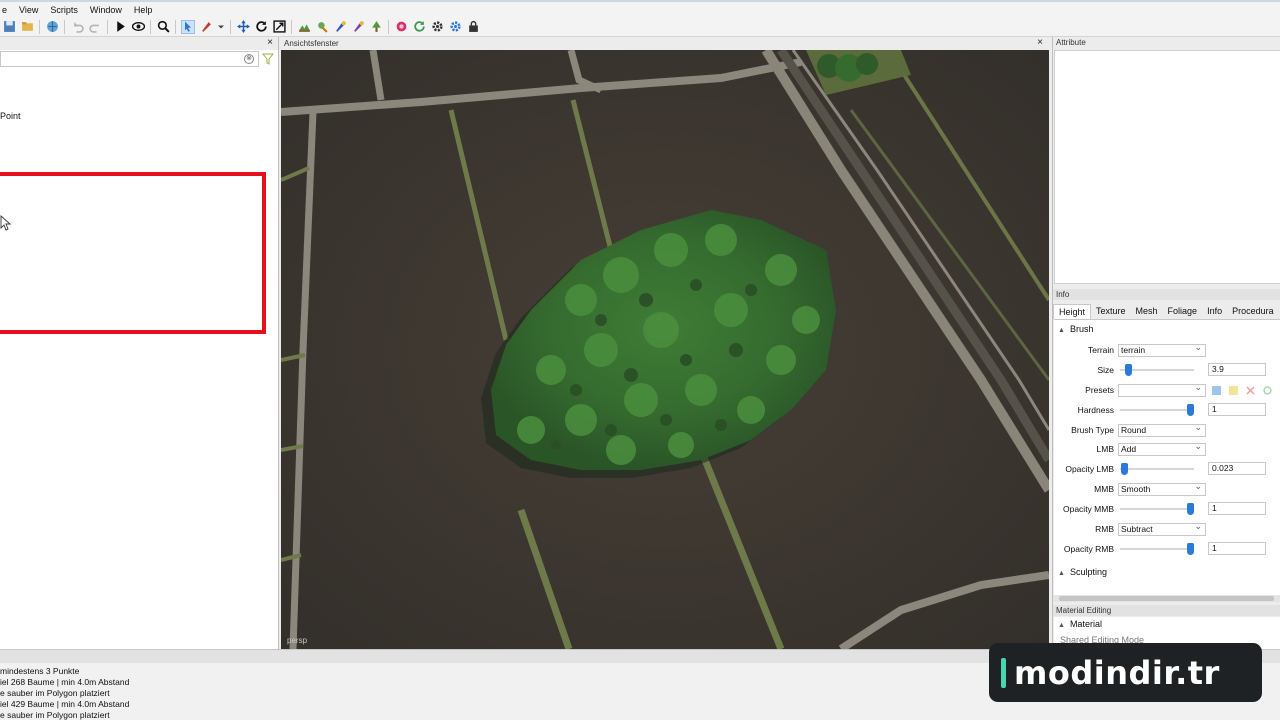  What do you see at coordinates (120, 27) in the screenshot?
I see `play-icon` at bounding box center [120, 27].